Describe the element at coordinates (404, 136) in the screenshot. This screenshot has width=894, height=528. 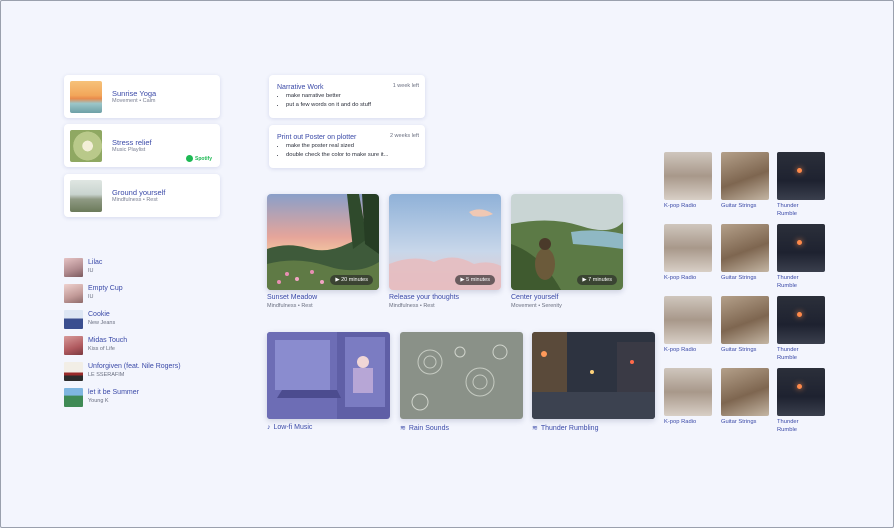
I see `task-due: 2 weeks left` at that location.